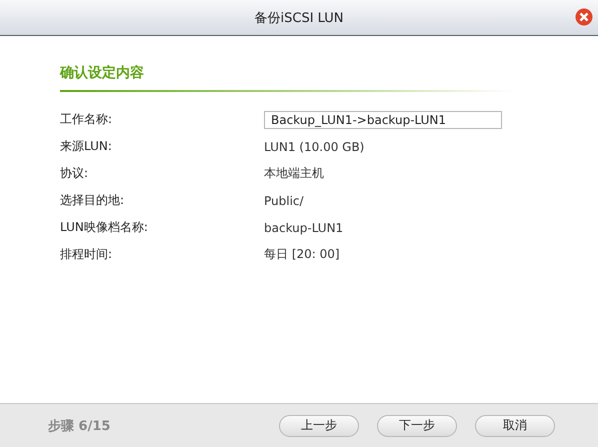 The height and width of the screenshot is (447, 598). I want to click on field-label: 来源LUN:, so click(86, 146).